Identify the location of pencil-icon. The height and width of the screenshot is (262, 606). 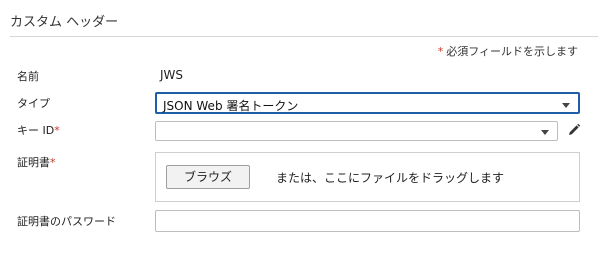
(574, 130).